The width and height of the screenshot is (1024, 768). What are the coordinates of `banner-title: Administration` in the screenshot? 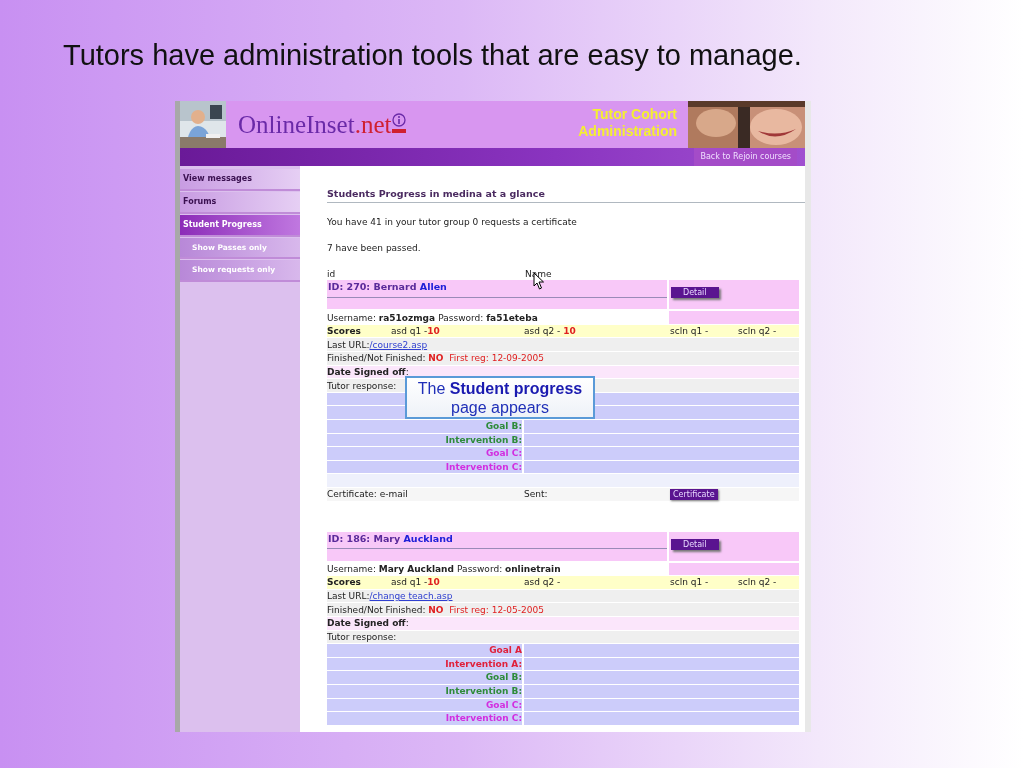 It's located at (627, 131).